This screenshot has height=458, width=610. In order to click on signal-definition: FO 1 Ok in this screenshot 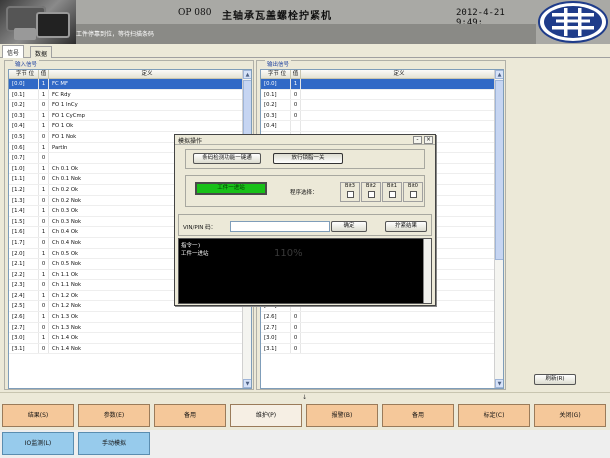, I will do `click(146, 126)`.